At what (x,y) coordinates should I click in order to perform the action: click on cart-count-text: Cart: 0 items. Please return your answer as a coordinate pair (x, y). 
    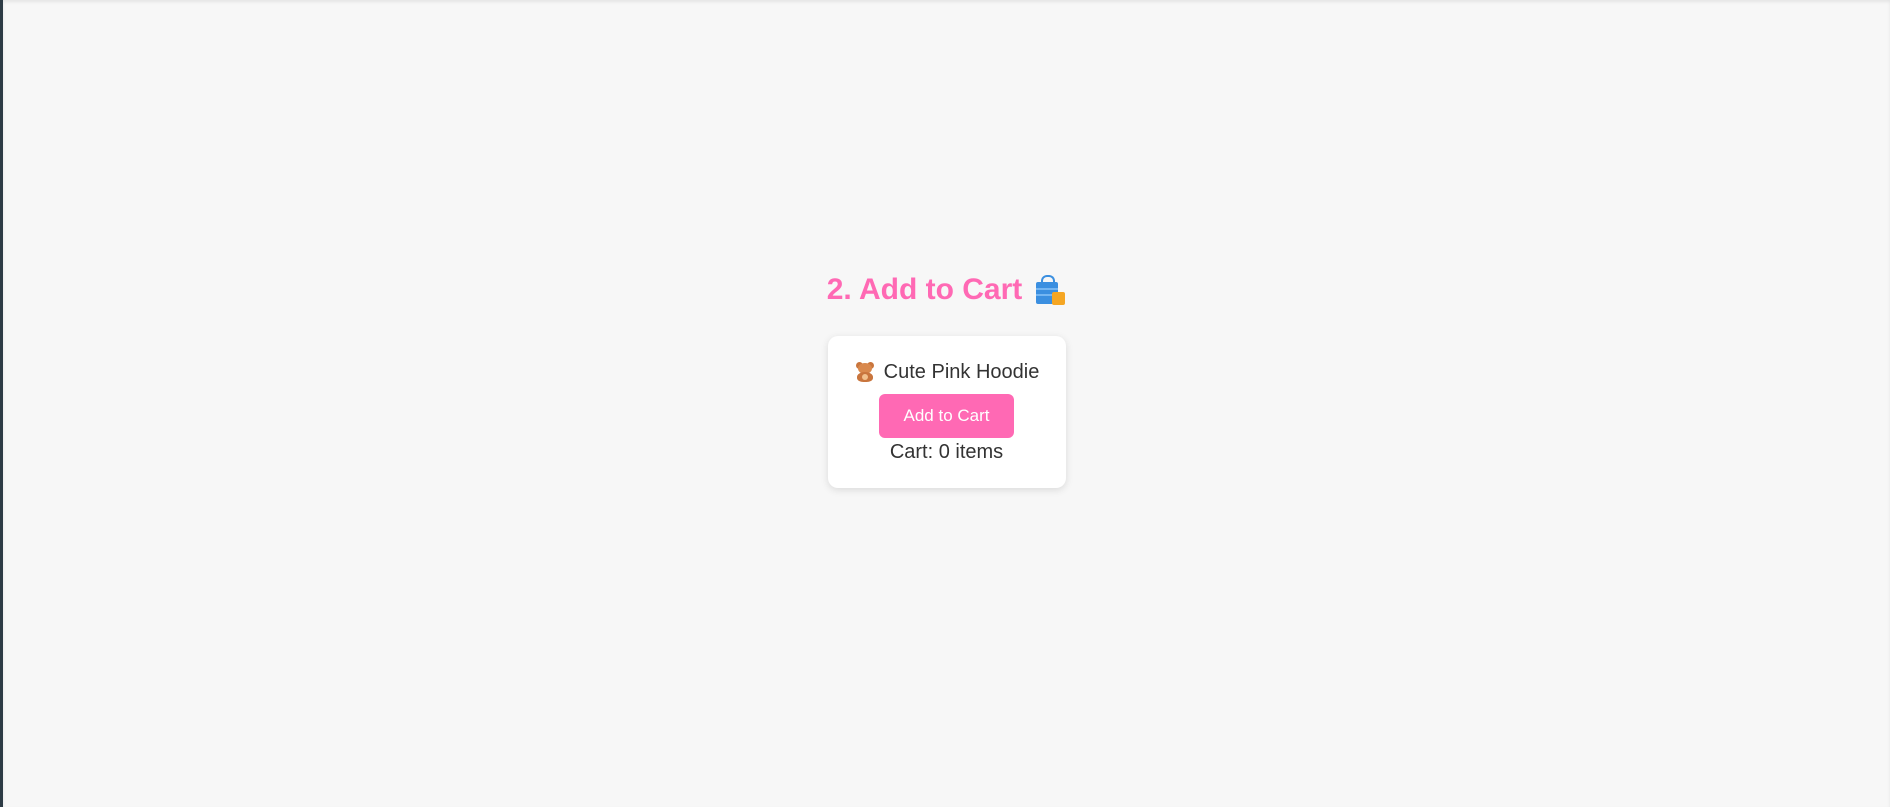
    Looking at the image, I should click on (946, 452).